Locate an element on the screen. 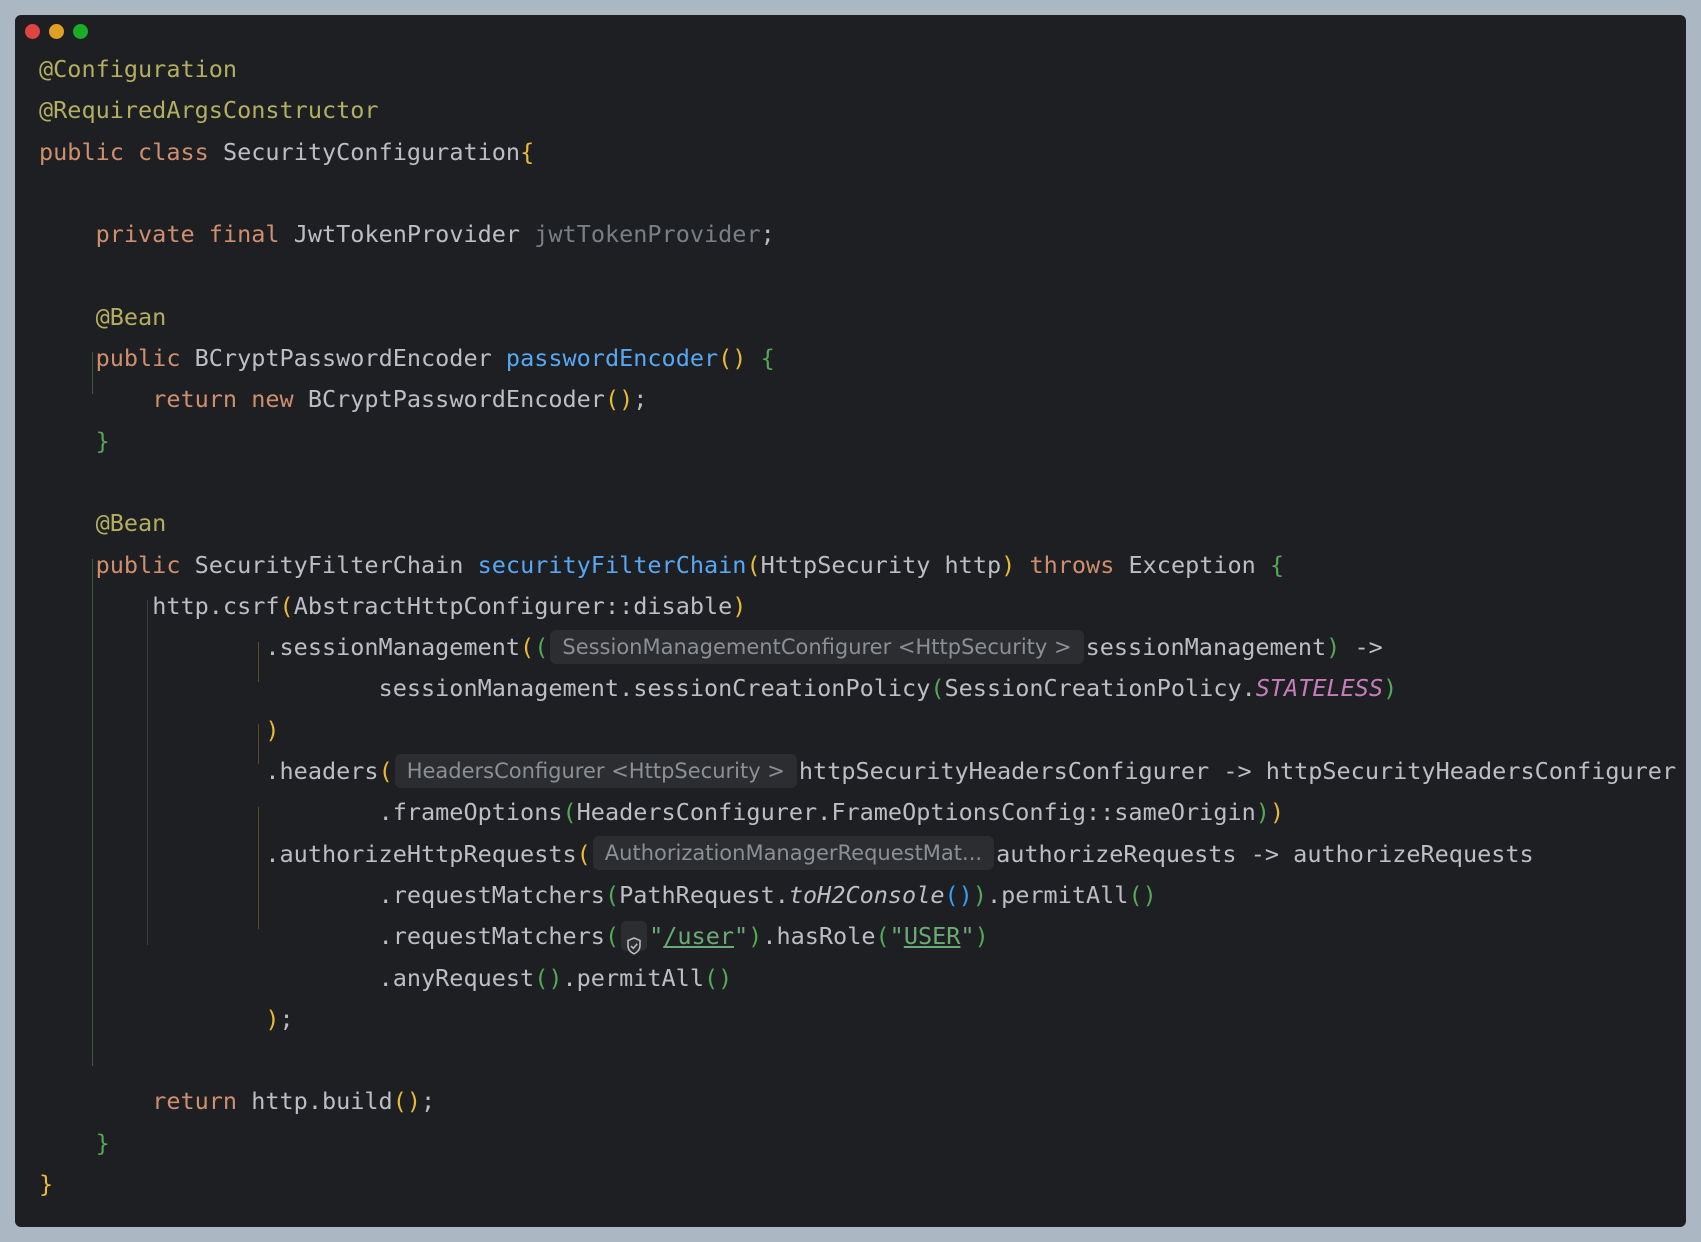 The height and width of the screenshot is (1242, 1701). code-text: http.build is located at coordinates (315, 1101).